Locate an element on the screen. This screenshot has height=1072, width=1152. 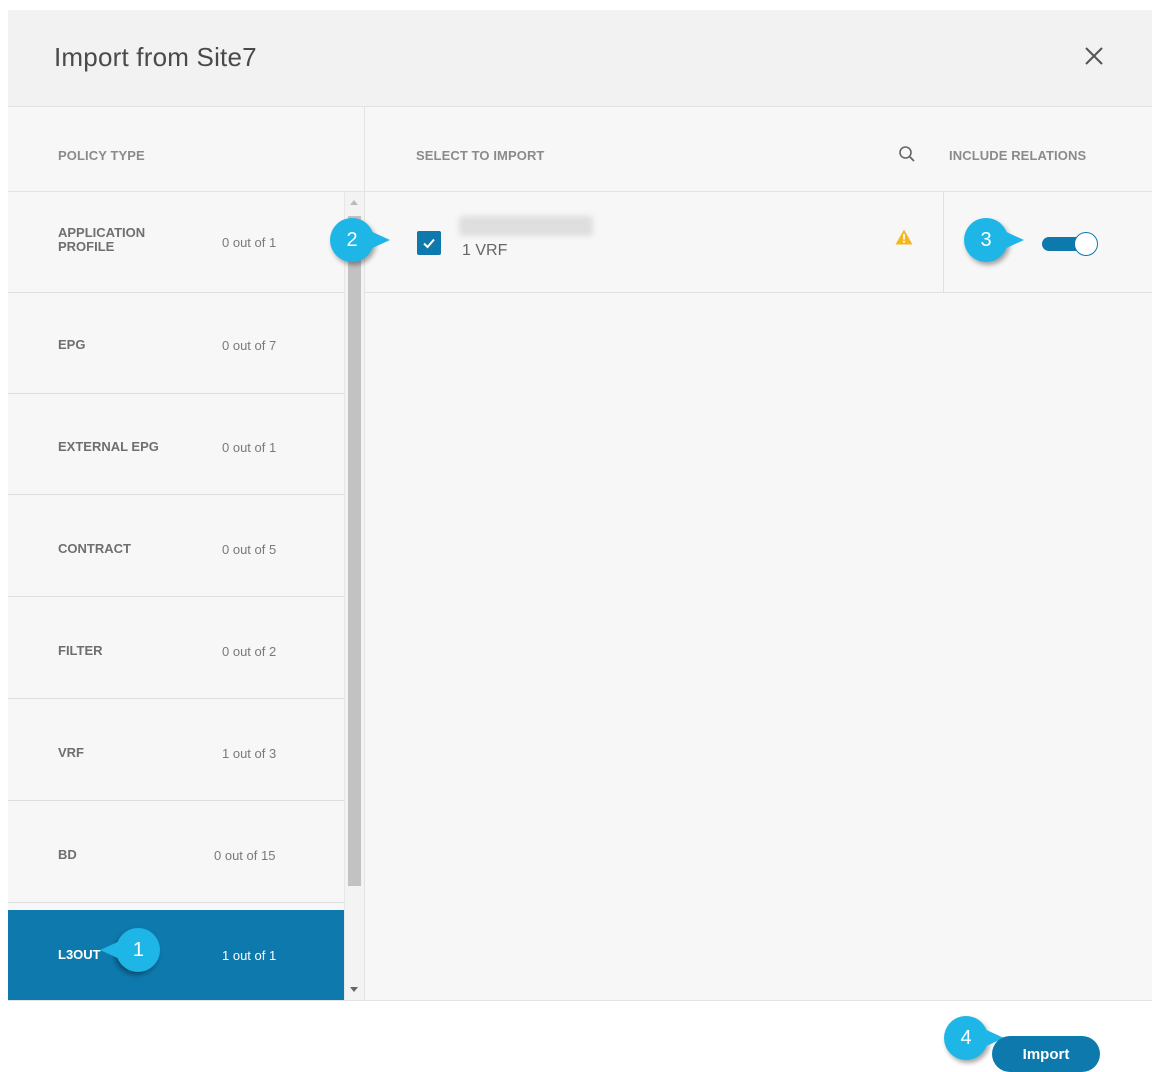
callout-marker-3: 3 is located at coordinates (994, 240).